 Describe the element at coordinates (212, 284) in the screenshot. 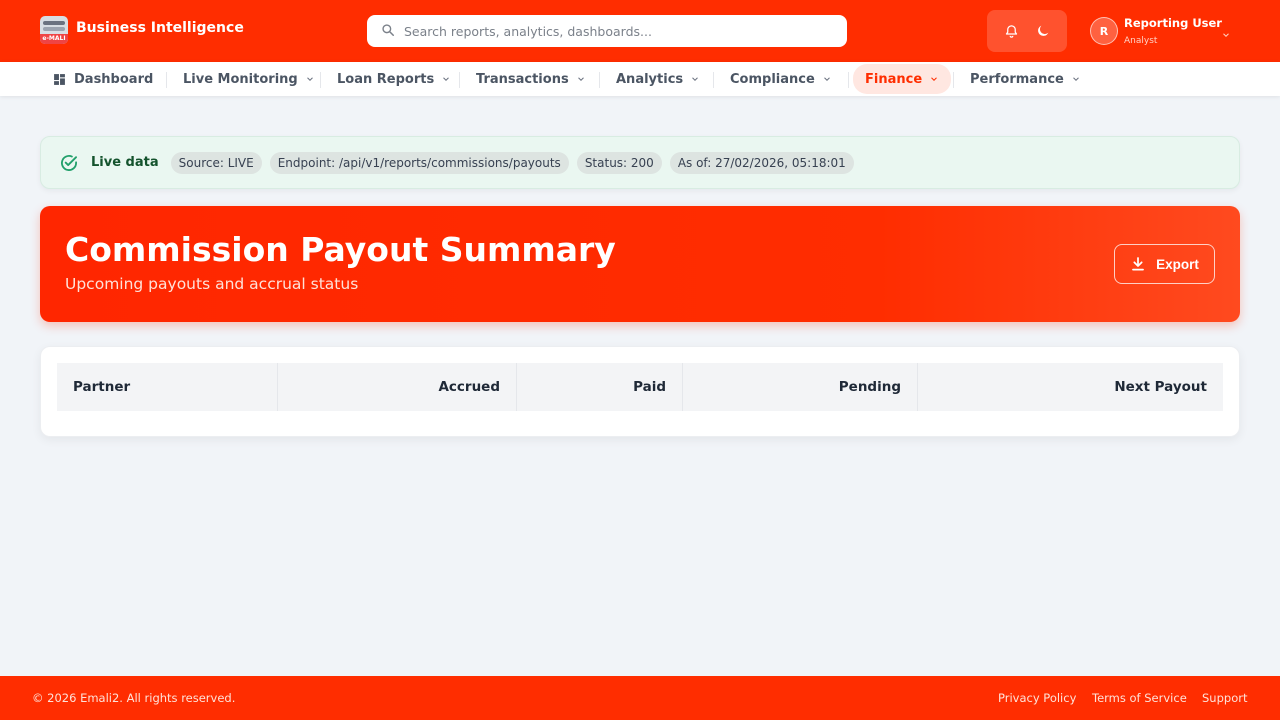

I see `page-subtitle: Upcoming payouts and accrual status` at that location.